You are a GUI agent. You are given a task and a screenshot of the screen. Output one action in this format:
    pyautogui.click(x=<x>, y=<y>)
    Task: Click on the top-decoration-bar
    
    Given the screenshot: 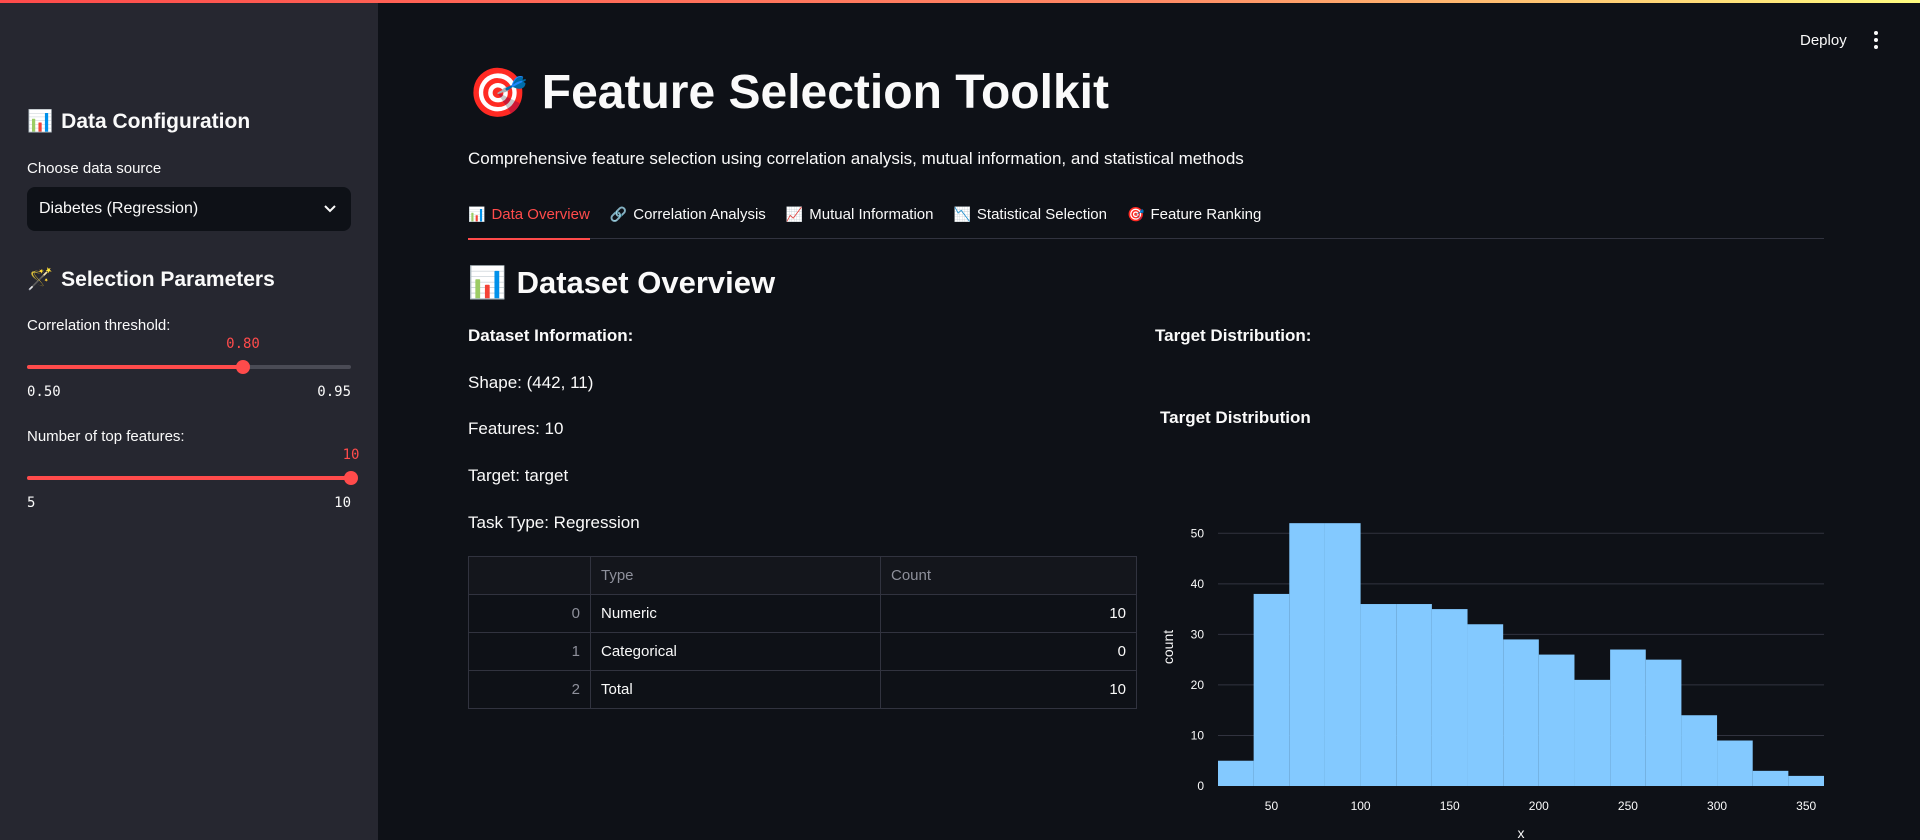 What is the action you would take?
    pyautogui.click(x=960, y=1)
    